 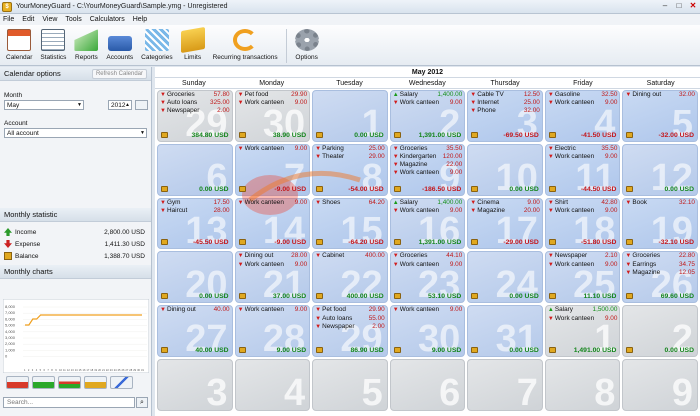 What do you see at coordinates (272, 169) in the screenshot?
I see `day-cell: 7 ▼ Work canteen 9.00 -9.00 USD` at bounding box center [272, 169].